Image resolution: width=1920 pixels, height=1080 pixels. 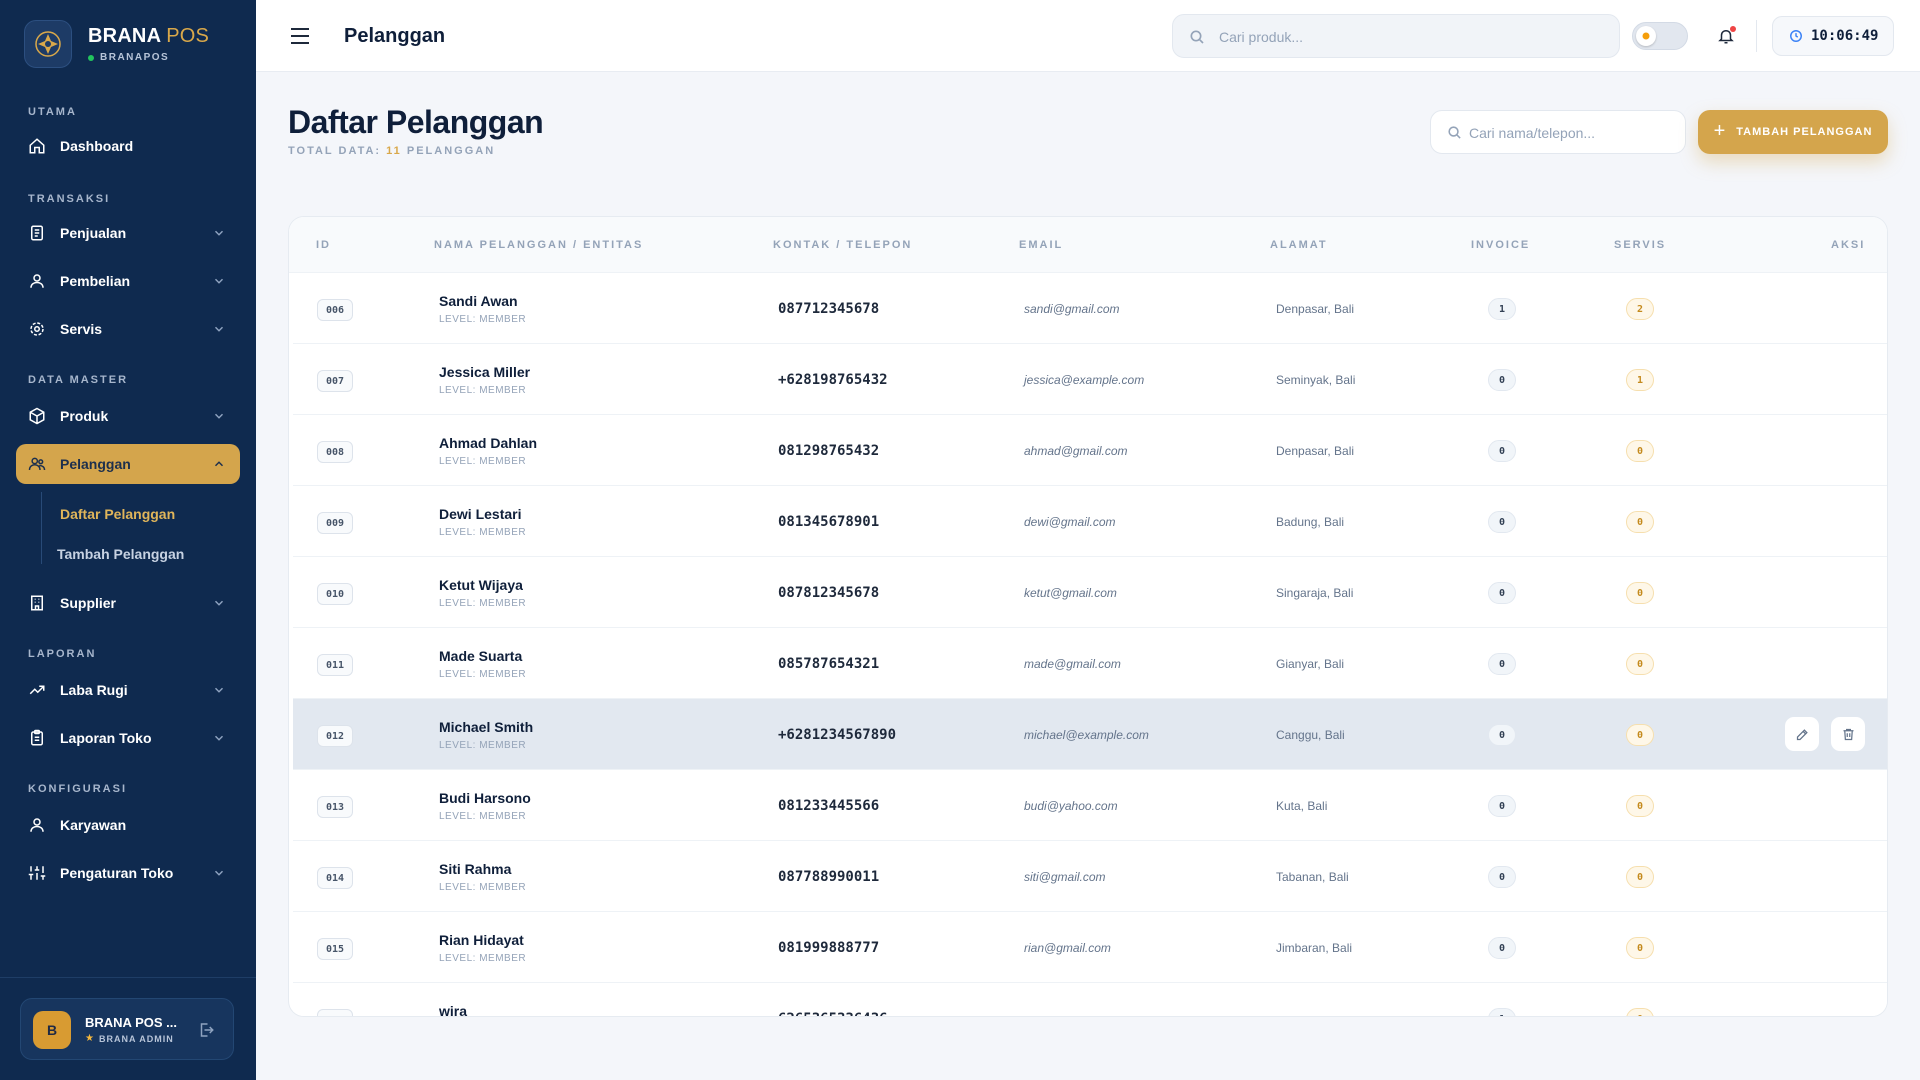 What do you see at coordinates (37, 233) in the screenshot?
I see `receipt-icon` at bounding box center [37, 233].